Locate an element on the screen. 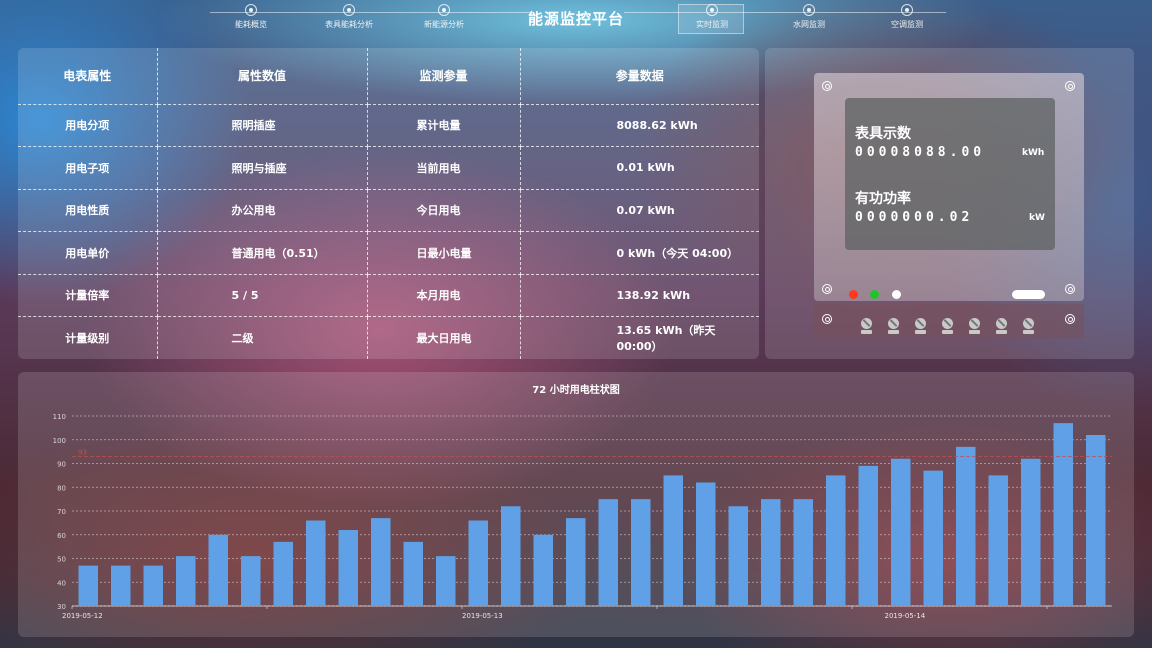 This screenshot has height=648, width=1152. top-navigation: 能耗概览 表具能耗分析 新能源分析 能源监控平台 实时监测 水网监测 空调监测 is located at coordinates (576, 18).